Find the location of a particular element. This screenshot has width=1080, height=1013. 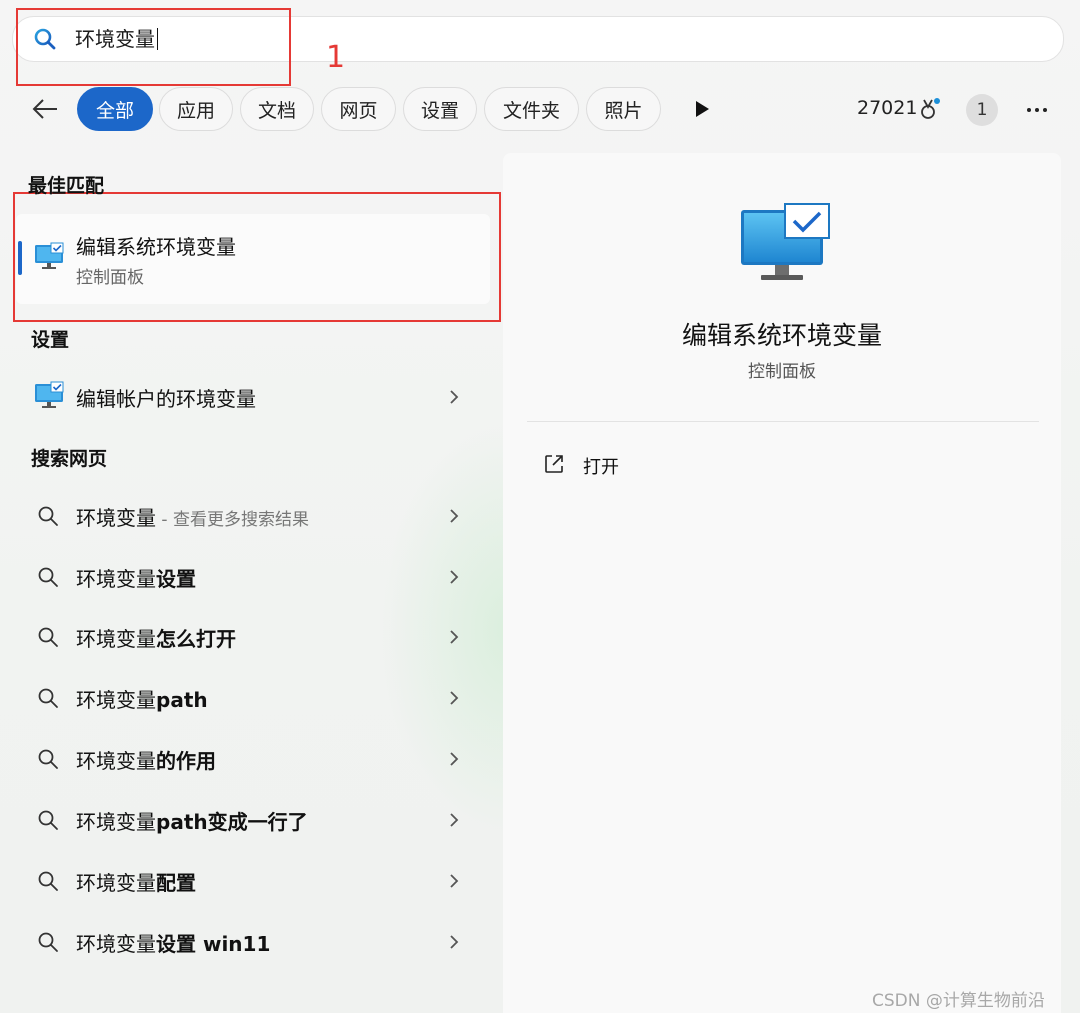

detail-subtitle: 控制面板 is located at coordinates (782, 372).